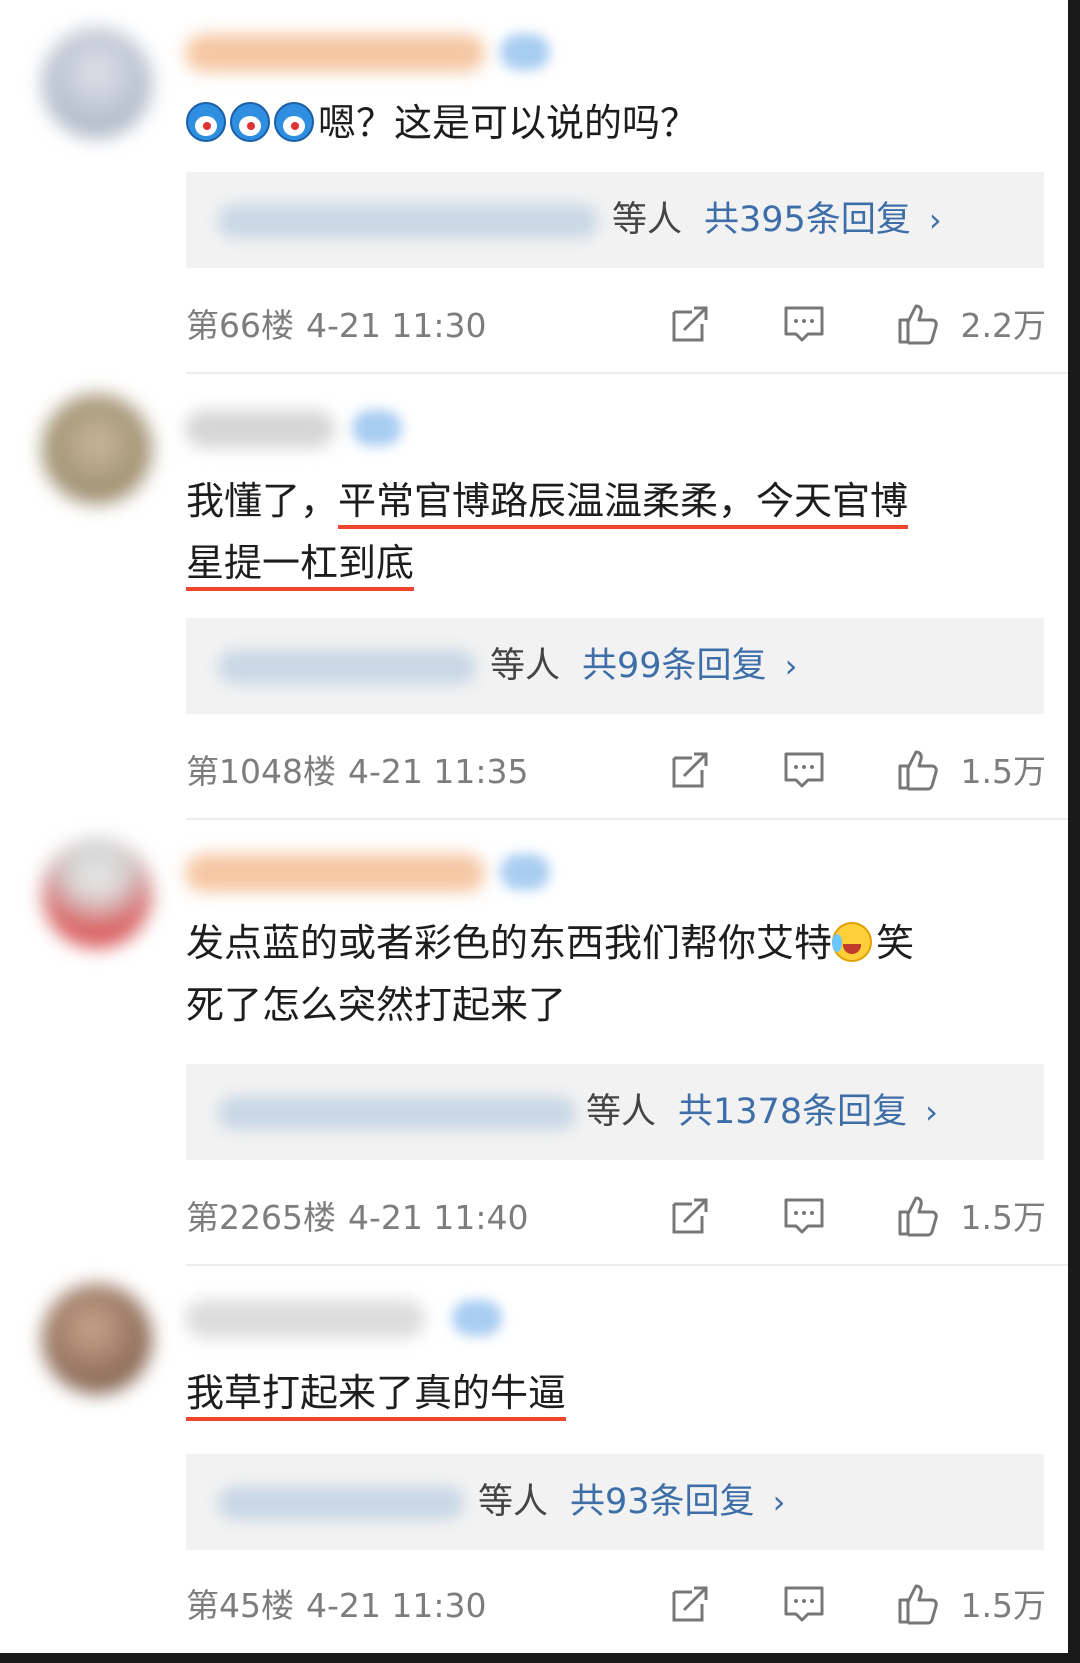 This screenshot has width=1080, height=1663. Describe the element at coordinates (852, 942) in the screenshot. I see `laugh-cry-emoji-icon` at that location.